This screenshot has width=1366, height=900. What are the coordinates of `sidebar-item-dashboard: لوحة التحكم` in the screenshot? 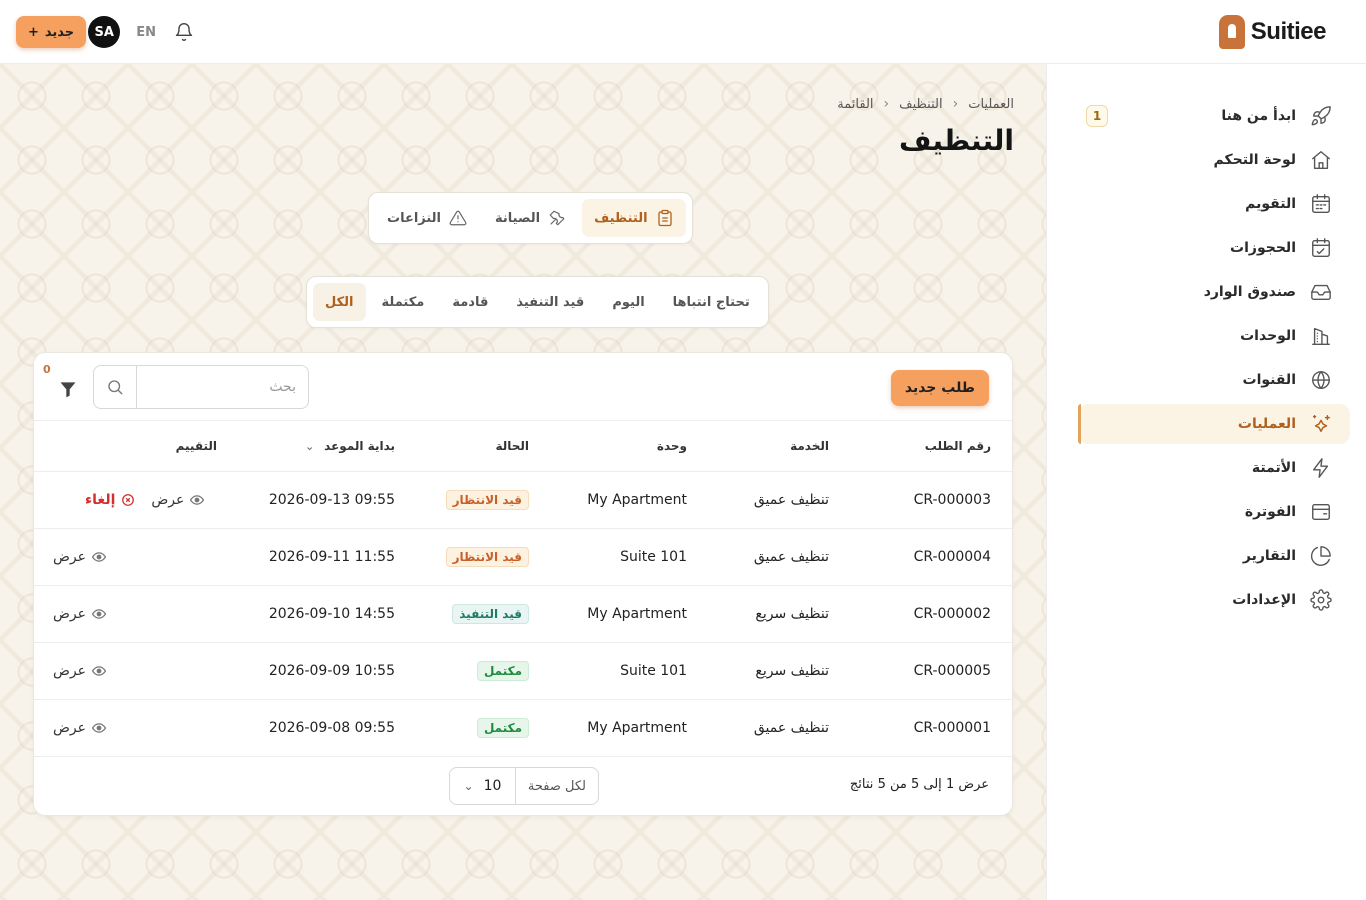 It's located at (1214, 160).